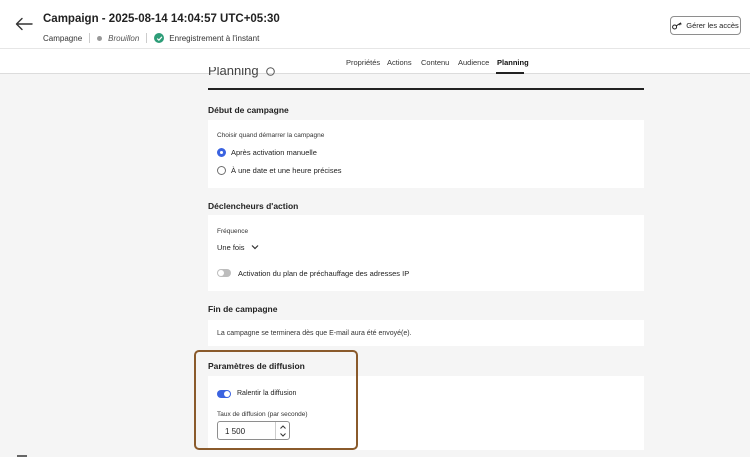  What do you see at coordinates (363, 62) in the screenshot?
I see `tab-properties: Propriétés` at bounding box center [363, 62].